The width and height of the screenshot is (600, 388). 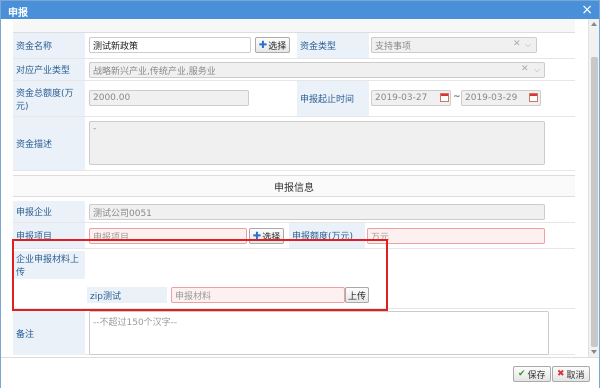 What do you see at coordinates (393, 46) in the screenshot?
I see `fund-type-value: 支持事项` at bounding box center [393, 46].